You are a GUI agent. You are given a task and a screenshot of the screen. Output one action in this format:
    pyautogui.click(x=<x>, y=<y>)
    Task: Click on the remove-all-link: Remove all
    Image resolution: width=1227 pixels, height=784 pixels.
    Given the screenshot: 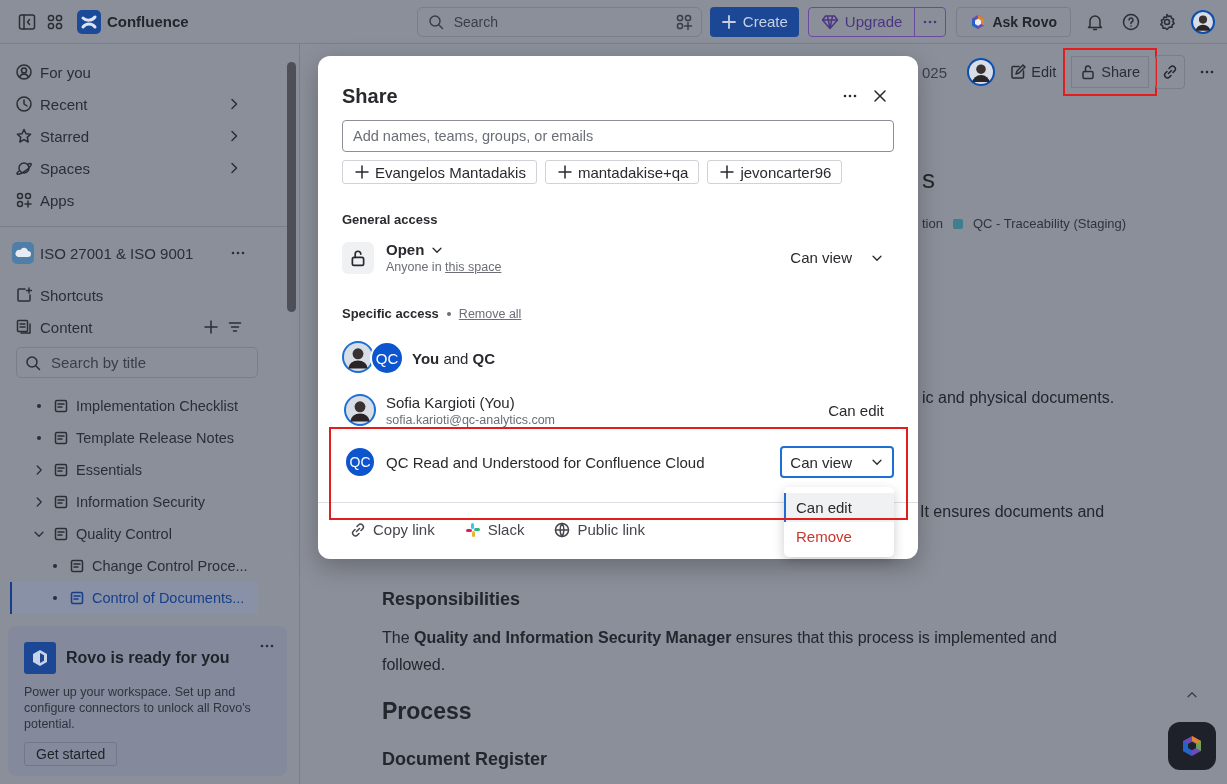 What is the action you would take?
    pyautogui.click(x=490, y=313)
    